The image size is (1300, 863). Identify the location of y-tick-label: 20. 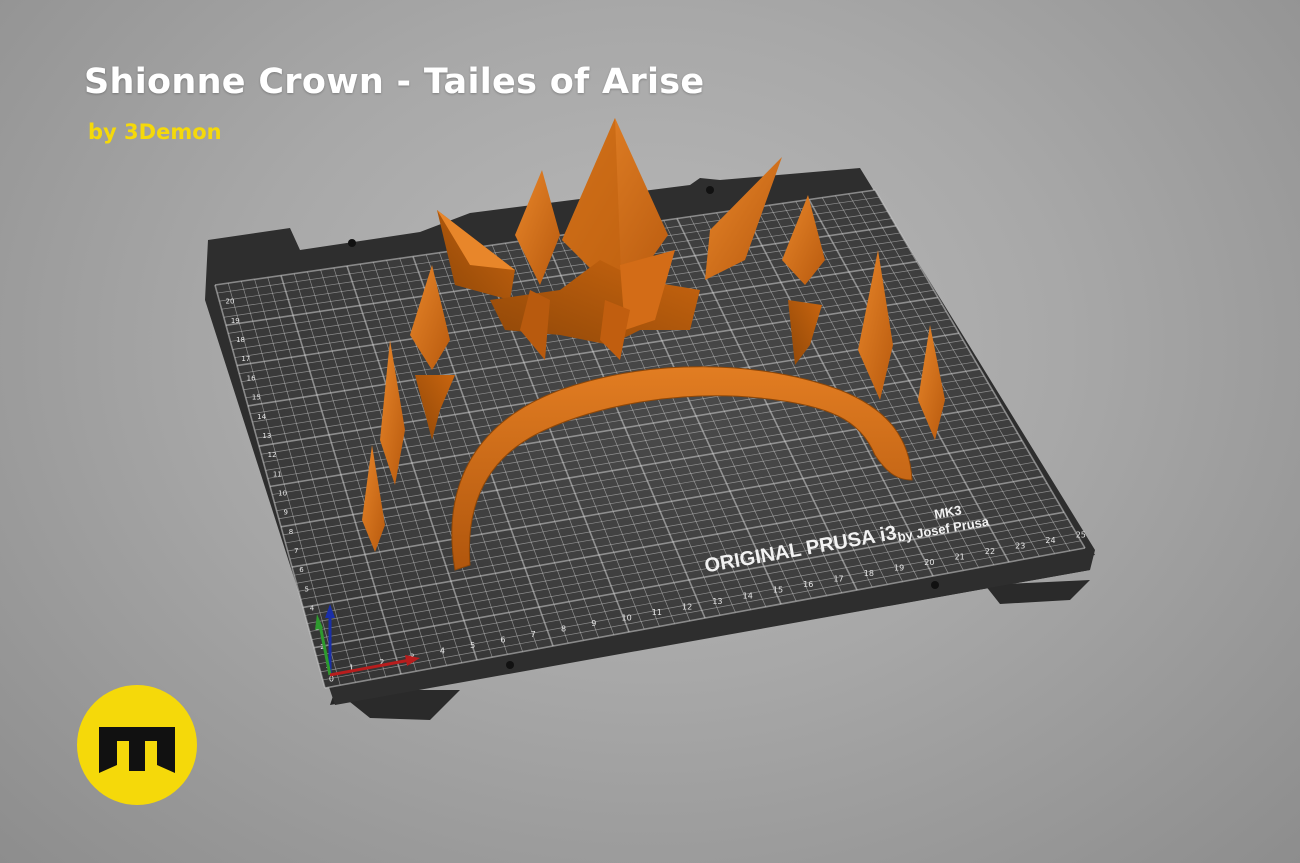
(230, 302).